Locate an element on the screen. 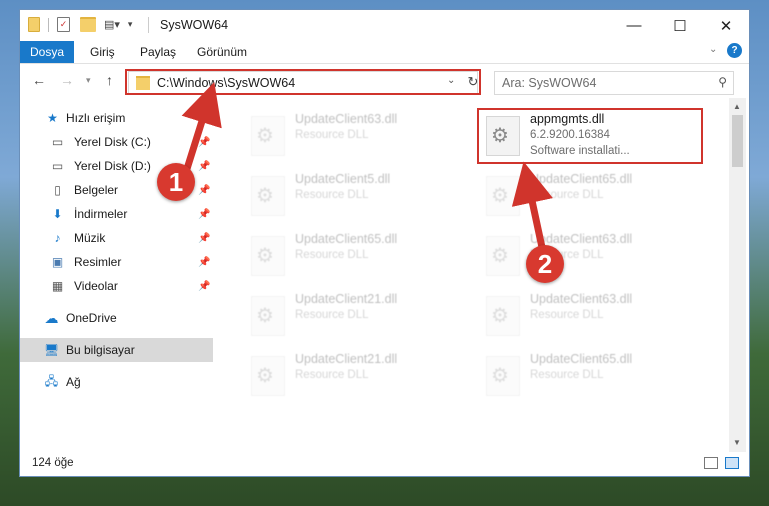  step-badge-1: 1 is located at coordinates (176, 182).